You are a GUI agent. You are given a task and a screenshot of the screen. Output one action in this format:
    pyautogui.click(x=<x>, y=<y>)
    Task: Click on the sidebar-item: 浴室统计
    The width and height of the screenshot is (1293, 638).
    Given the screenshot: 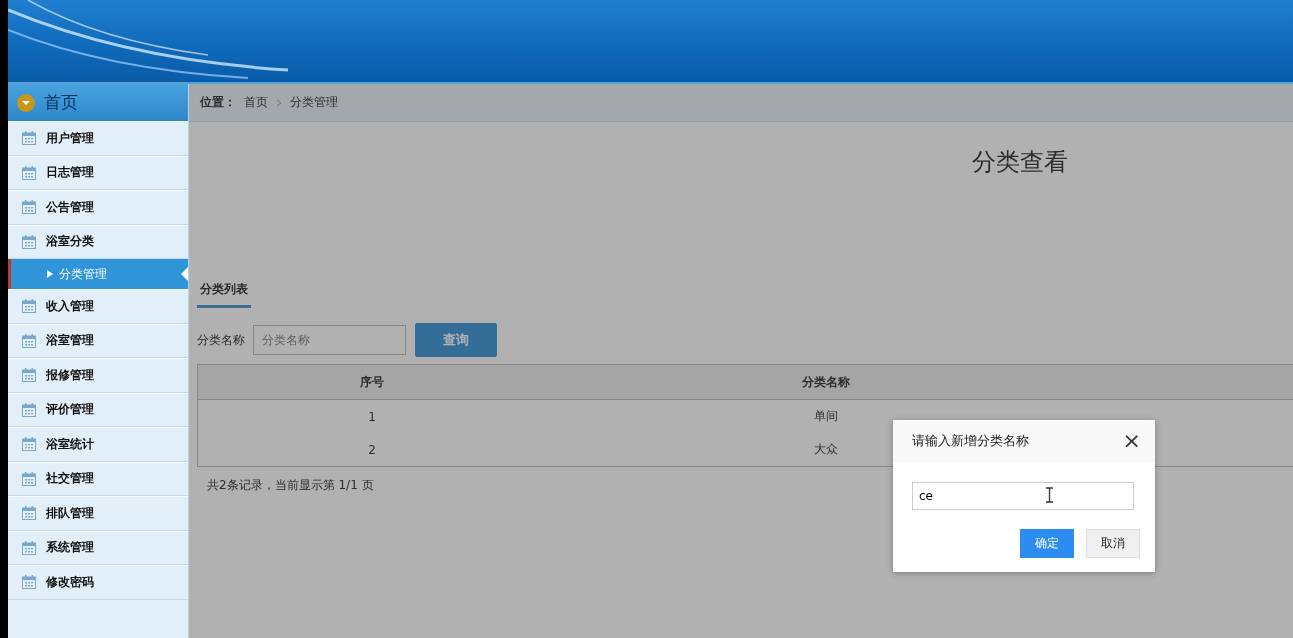 What is the action you would take?
    pyautogui.click(x=98, y=444)
    